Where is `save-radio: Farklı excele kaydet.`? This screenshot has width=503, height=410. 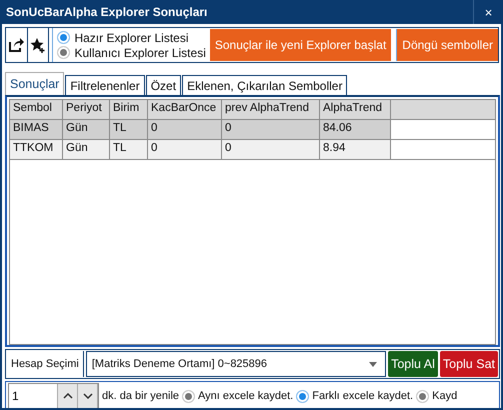 save-radio: Farklı excele kaydet. is located at coordinates (355, 396).